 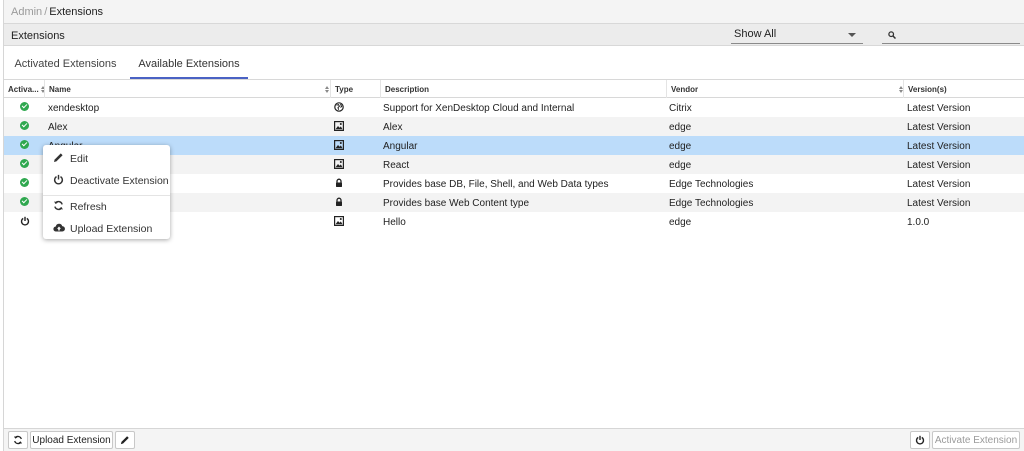 I want to click on menu-item-deactivate-extension: Deactivate Extension, so click(x=106, y=180).